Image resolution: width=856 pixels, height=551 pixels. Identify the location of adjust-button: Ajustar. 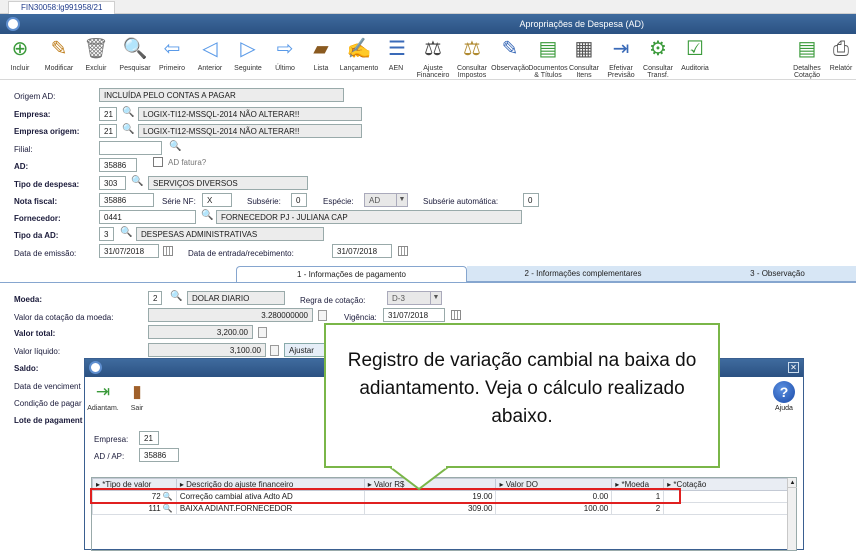
(305, 350).